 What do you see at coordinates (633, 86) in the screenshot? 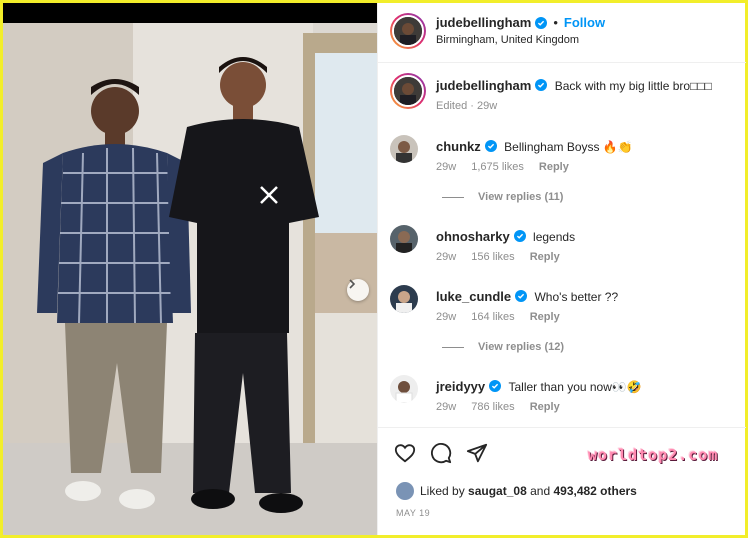
I see `caption-text: Back with my big little bro□□□` at bounding box center [633, 86].